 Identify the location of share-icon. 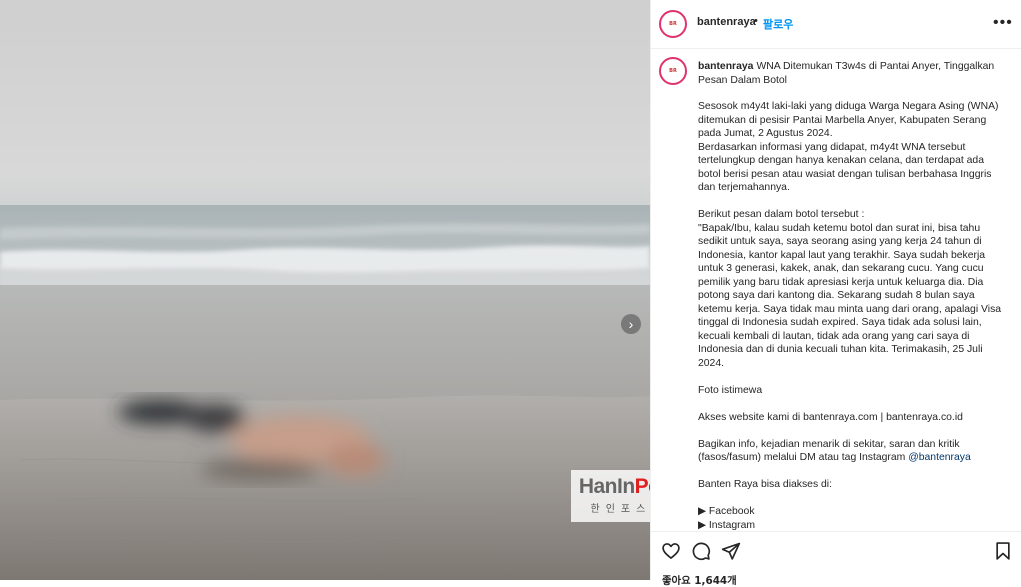
(731, 551).